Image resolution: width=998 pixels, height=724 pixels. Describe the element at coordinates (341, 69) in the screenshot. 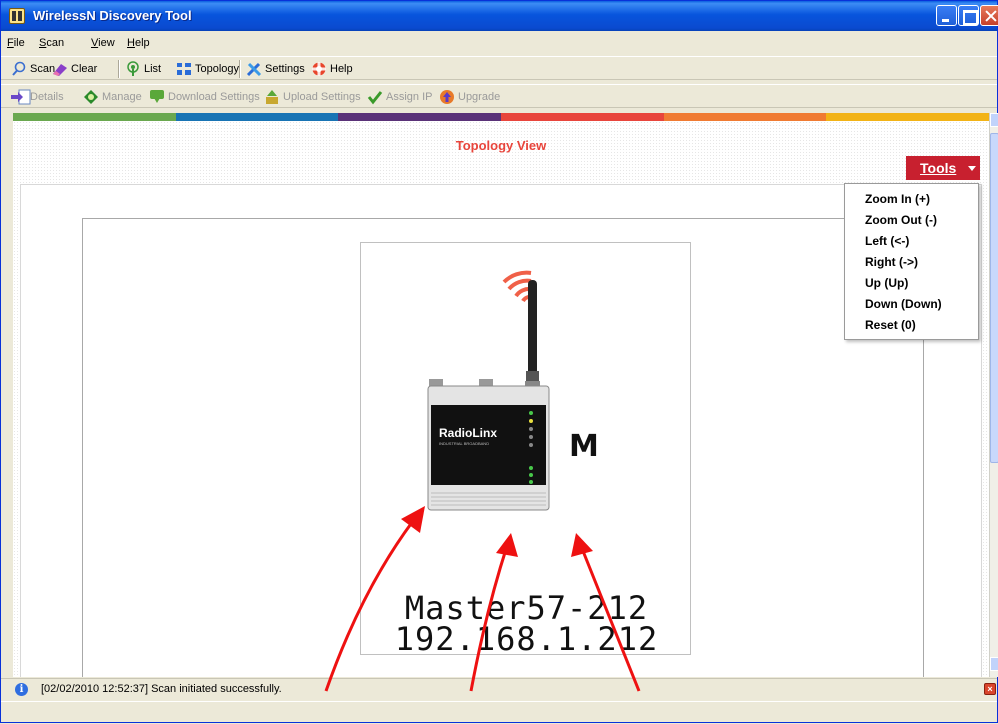

I see `help-label: Help` at that location.